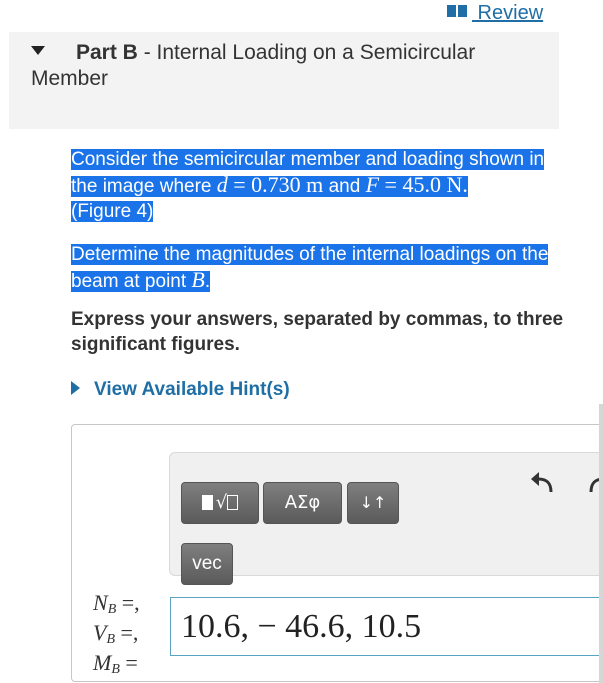 The height and width of the screenshot is (683, 603). What do you see at coordinates (457, 11) in the screenshot?
I see `book-icon` at bounding box center [457, 11].